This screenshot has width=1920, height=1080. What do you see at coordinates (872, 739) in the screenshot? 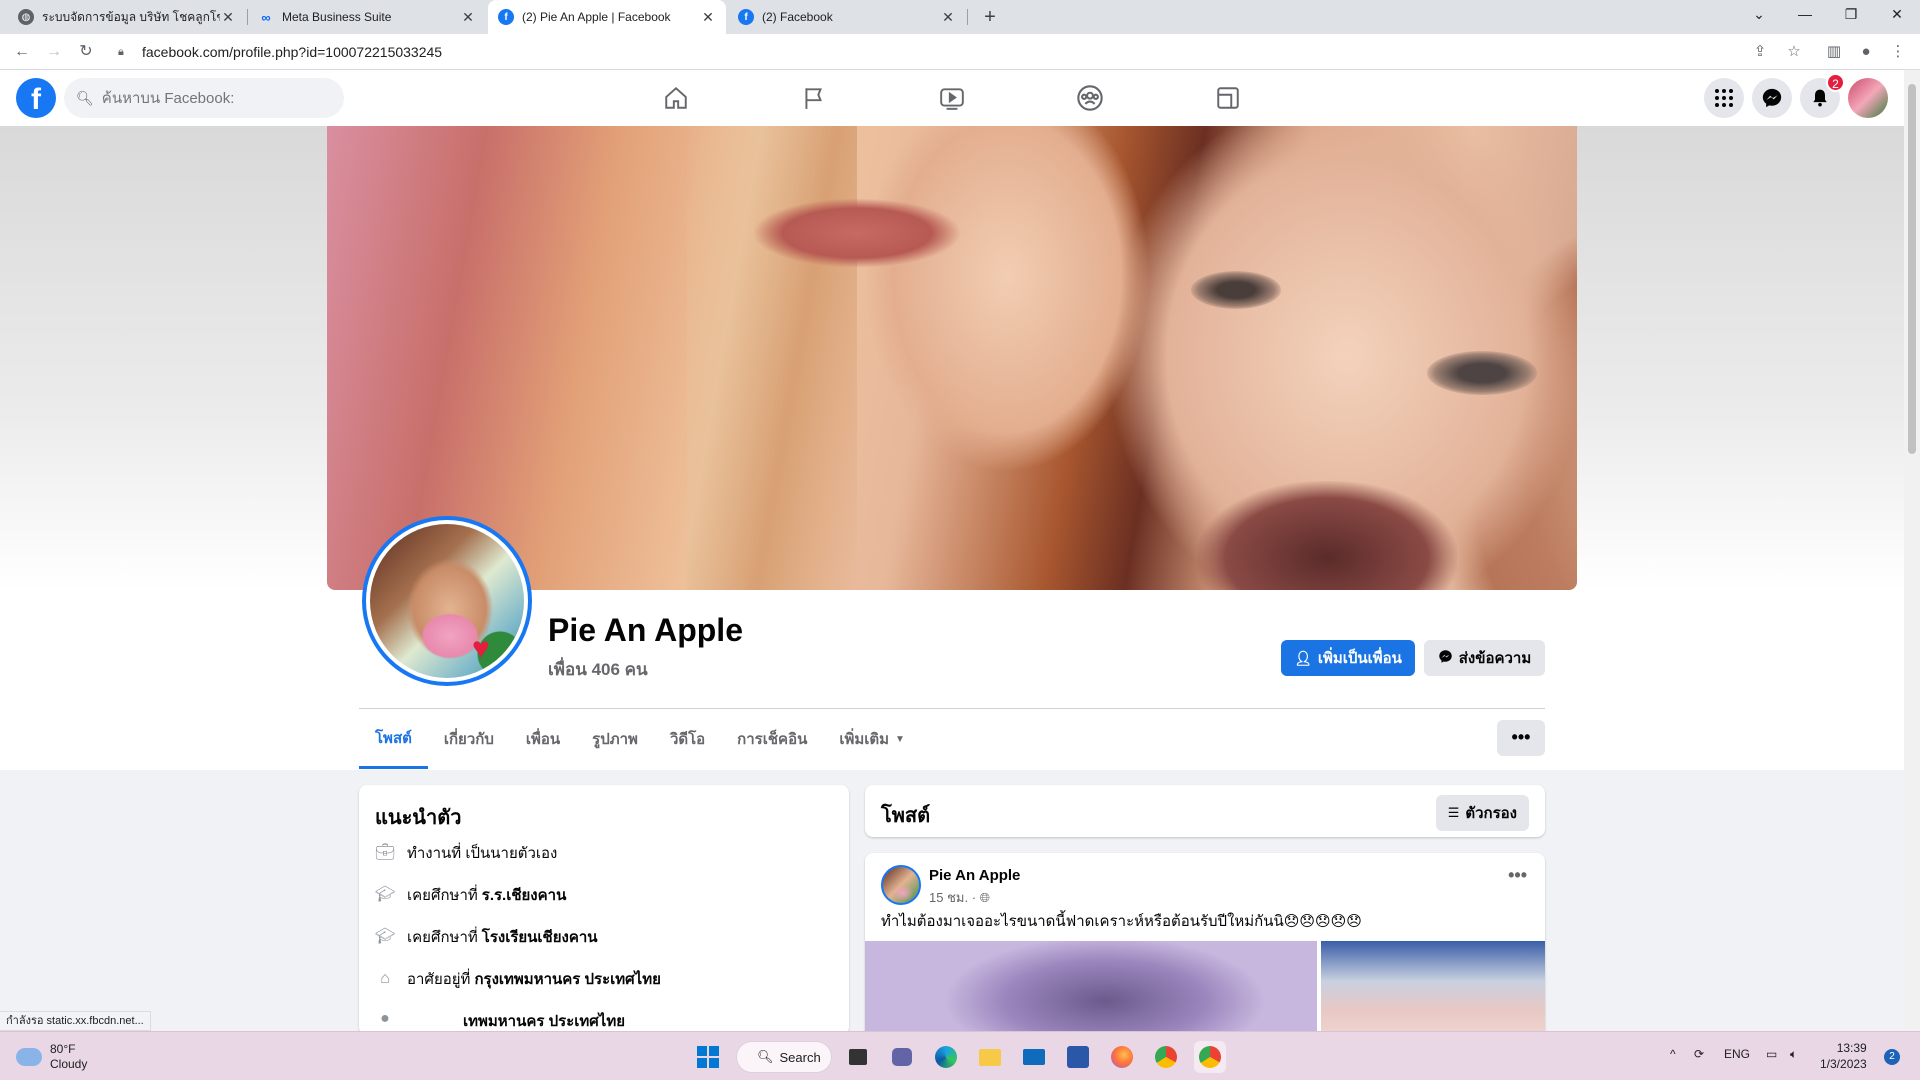
I see `tab-more: เพิ่มเติม ▼` at bounding box center [872, 739].